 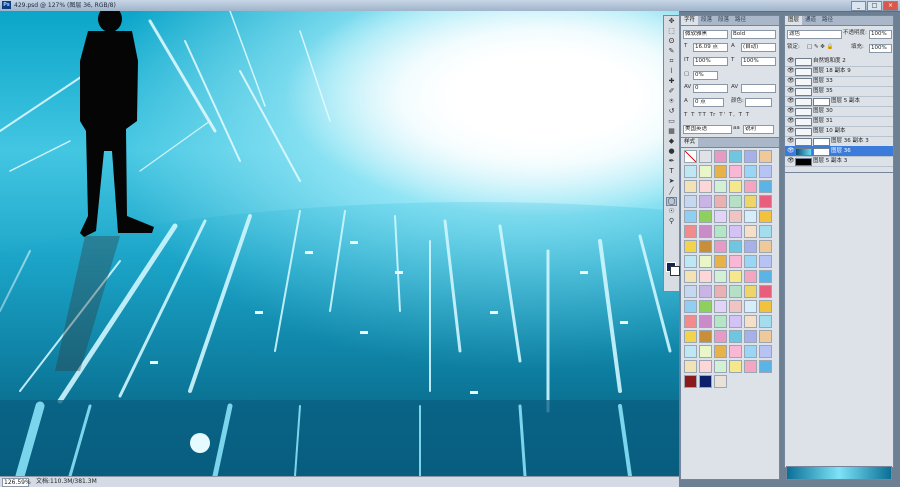 What do you see at coordinates (753, 34) in the screenshot?
I see `font-style-select: Bold` at bounding box center [753, 34].